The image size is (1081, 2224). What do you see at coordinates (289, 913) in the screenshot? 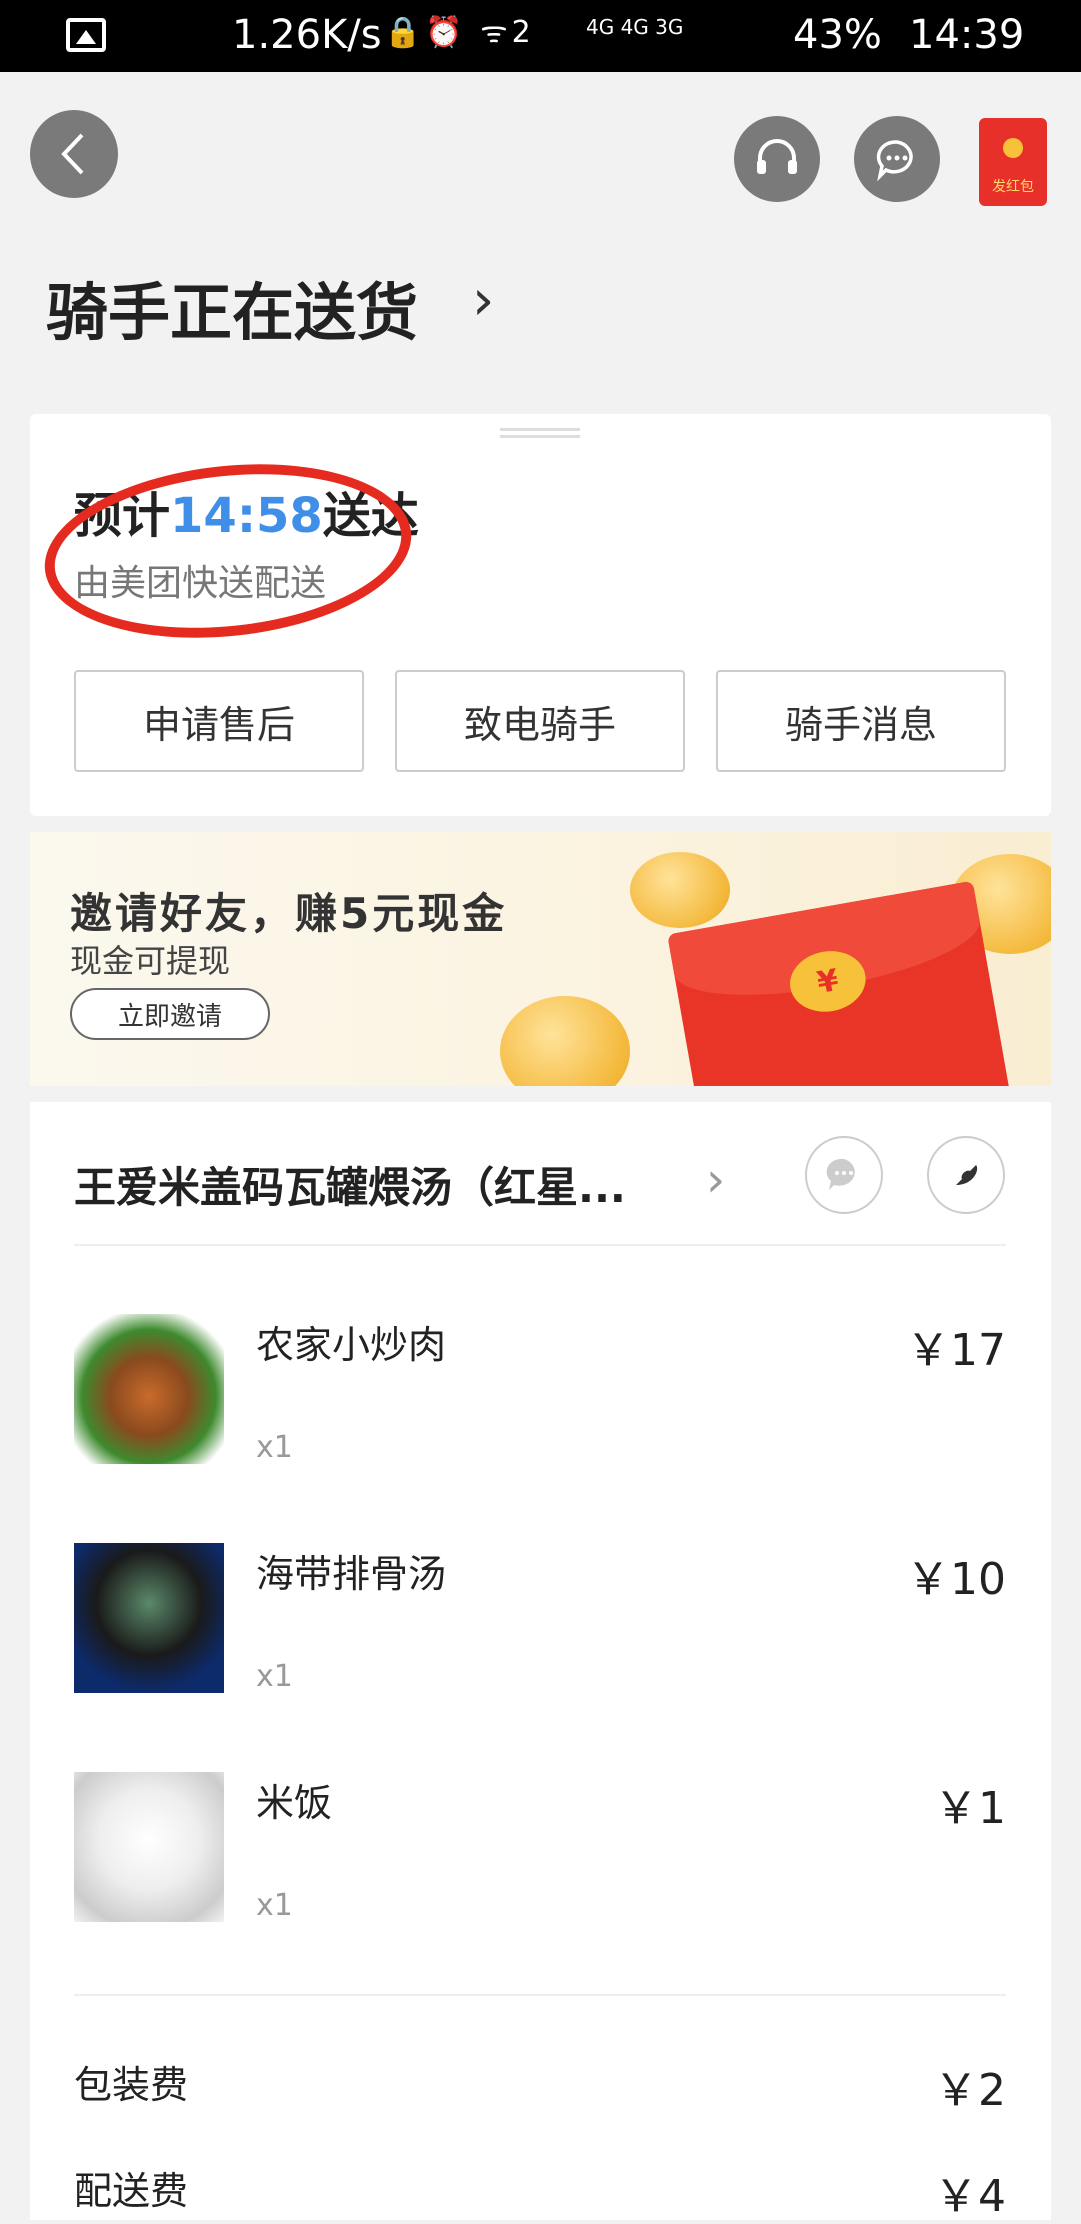
I see `banner-title: 邀请好友，赚5元现金` at bounding box center [289, 913].